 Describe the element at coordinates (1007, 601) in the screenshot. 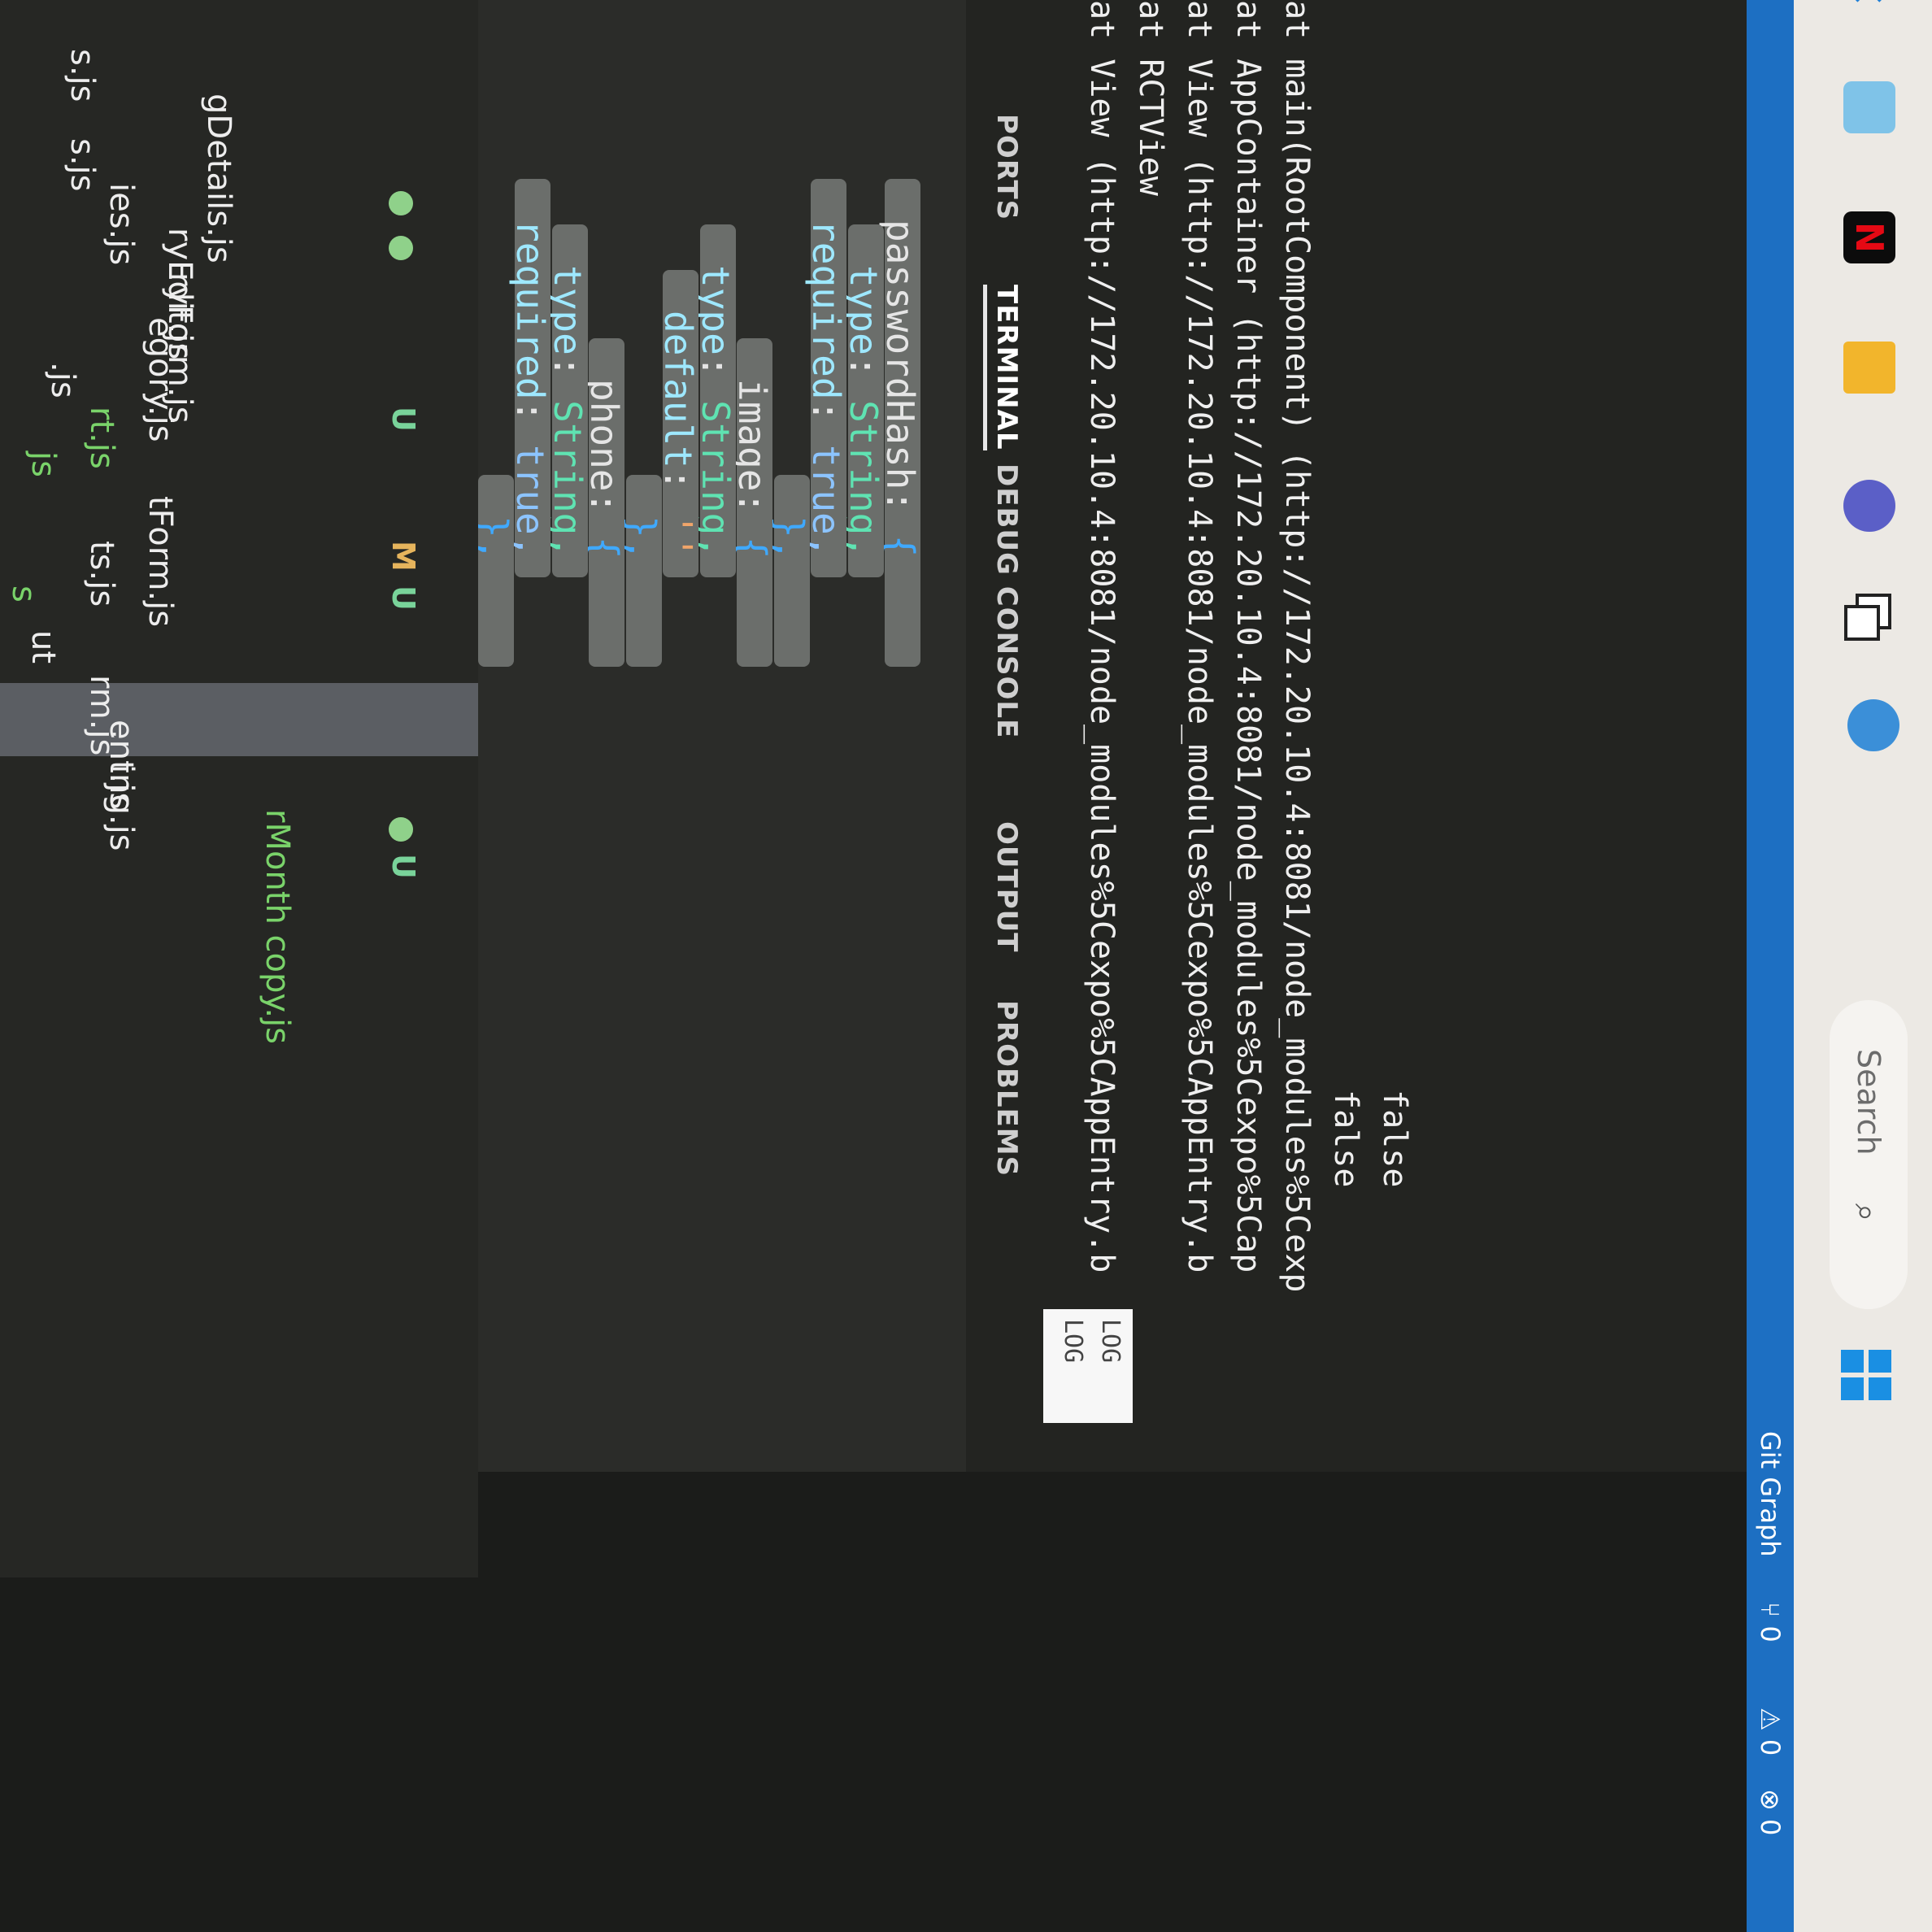

I see `tab-debug-console: DEBUG CONSOLE` at that location.